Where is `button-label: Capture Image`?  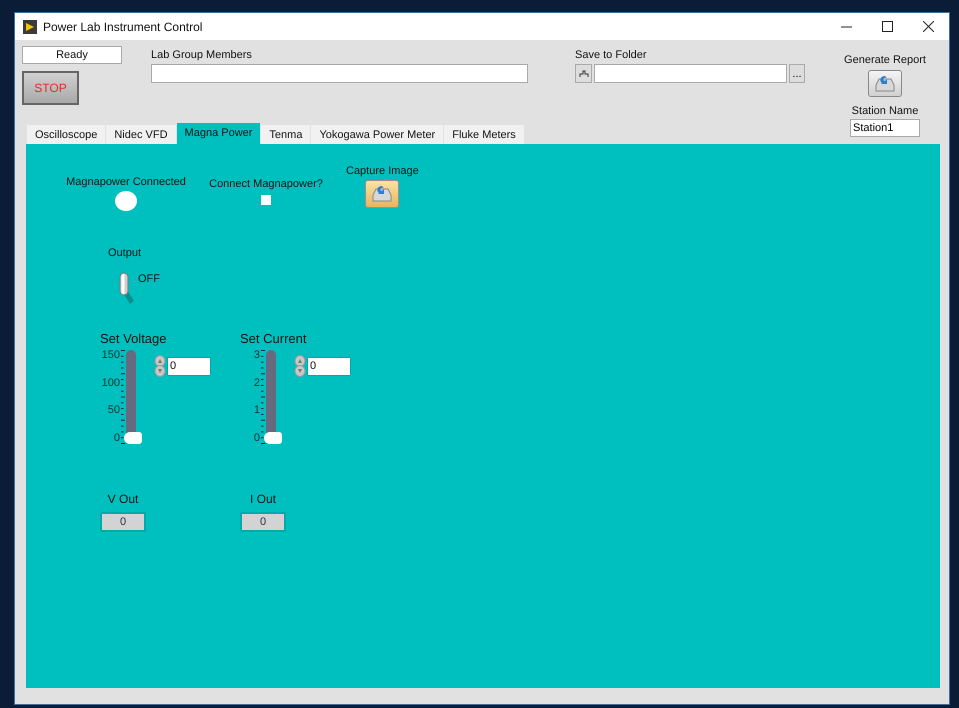 button-label: Capture Image is located at coordinates (382, 171).